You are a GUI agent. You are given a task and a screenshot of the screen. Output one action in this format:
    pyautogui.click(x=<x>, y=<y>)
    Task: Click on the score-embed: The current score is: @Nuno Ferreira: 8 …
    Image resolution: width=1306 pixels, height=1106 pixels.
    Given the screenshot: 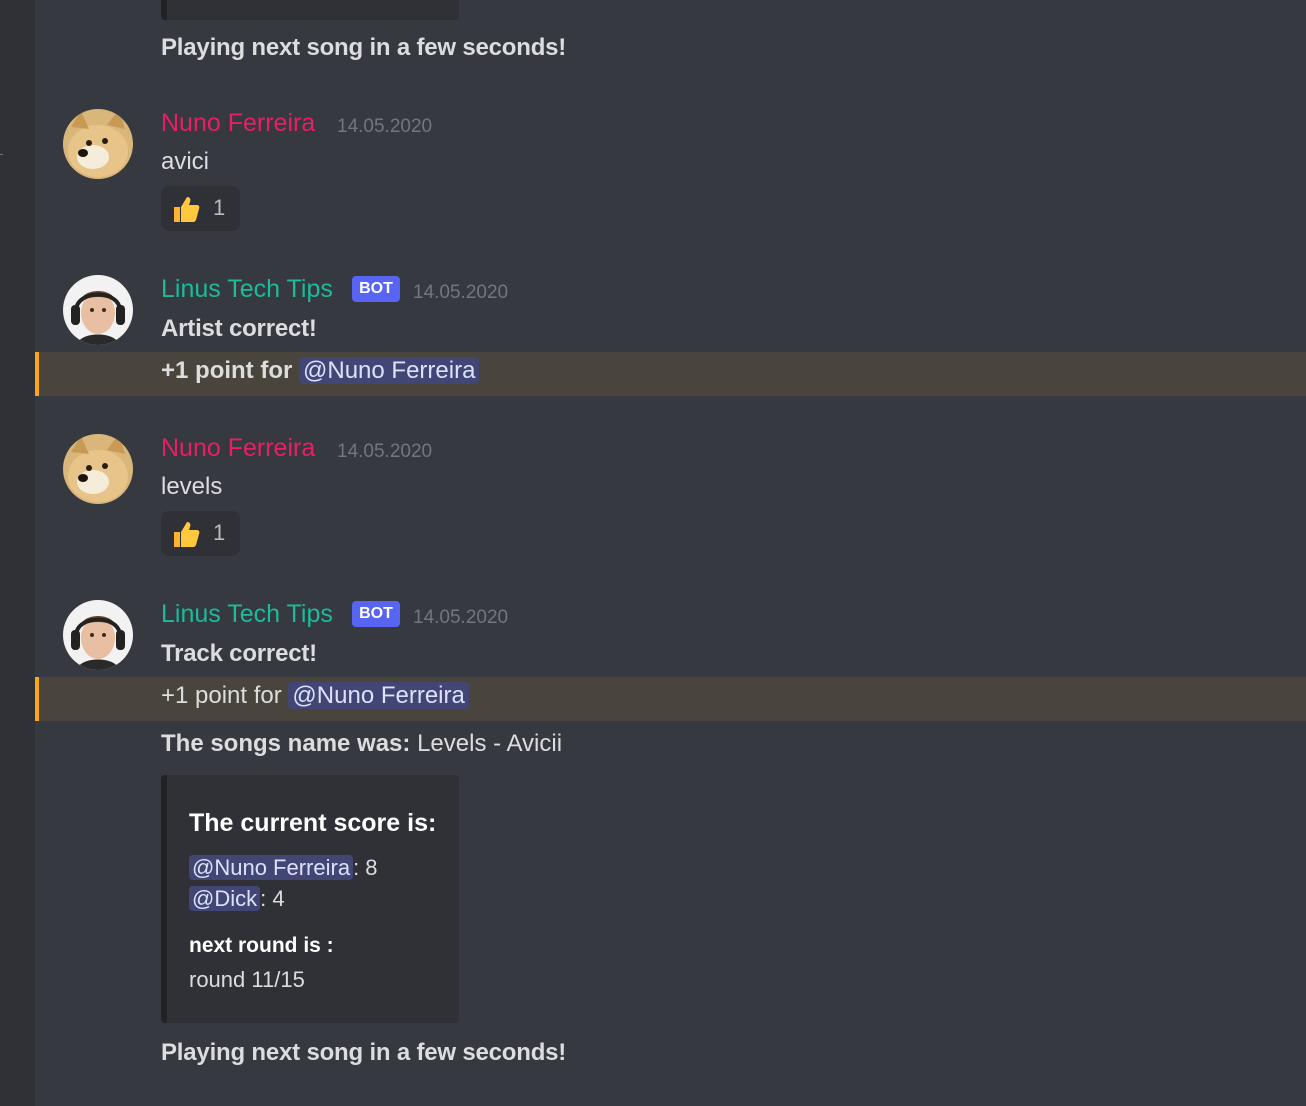 What is the action you would take?
    pyautogui.click(x=310, y=899)
    